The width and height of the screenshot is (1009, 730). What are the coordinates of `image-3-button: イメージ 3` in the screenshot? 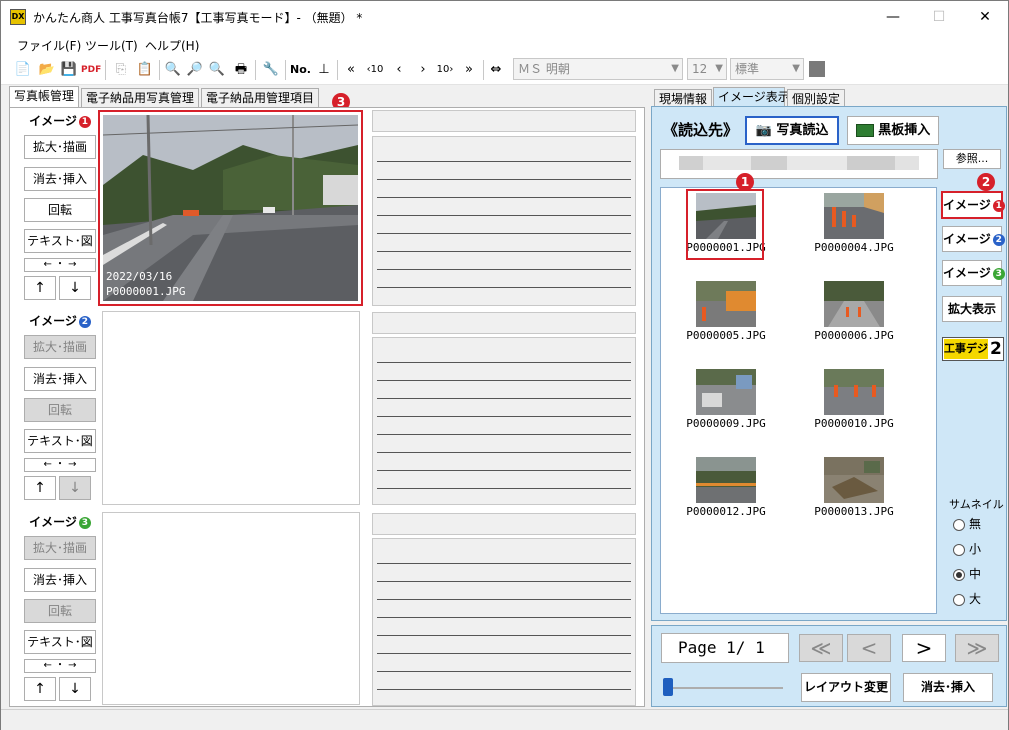 It's located at (973, 273).